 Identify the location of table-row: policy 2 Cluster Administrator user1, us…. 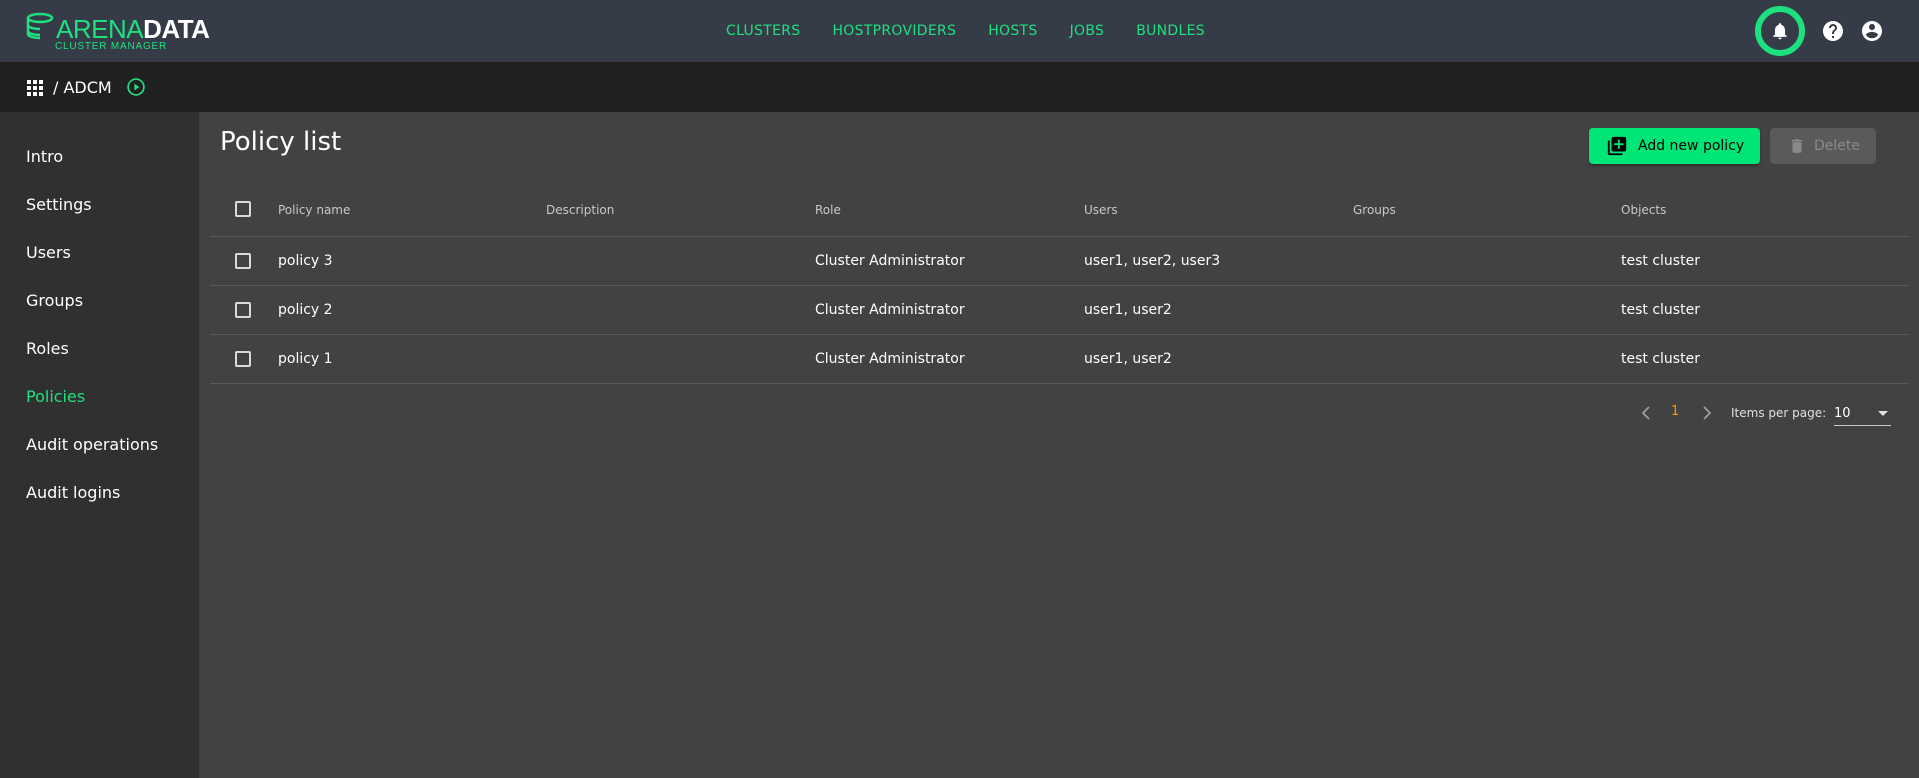
(1059, 310).